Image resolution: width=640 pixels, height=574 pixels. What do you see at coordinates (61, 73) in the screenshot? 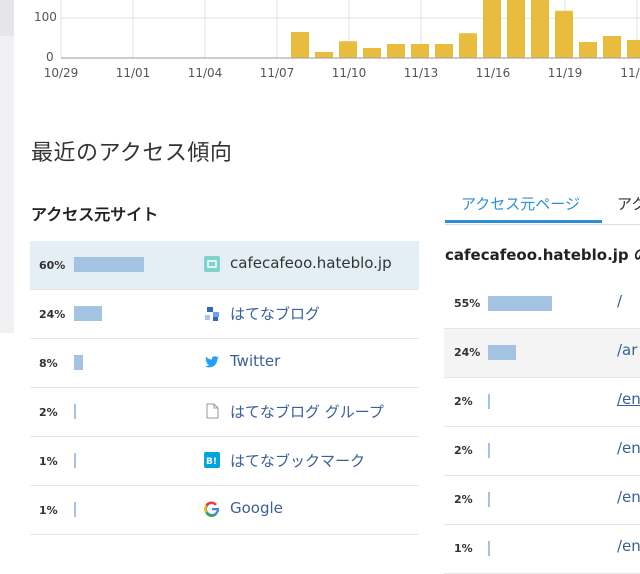
I see `x-tick-label: 10/29` at bounding box center [61, 73].